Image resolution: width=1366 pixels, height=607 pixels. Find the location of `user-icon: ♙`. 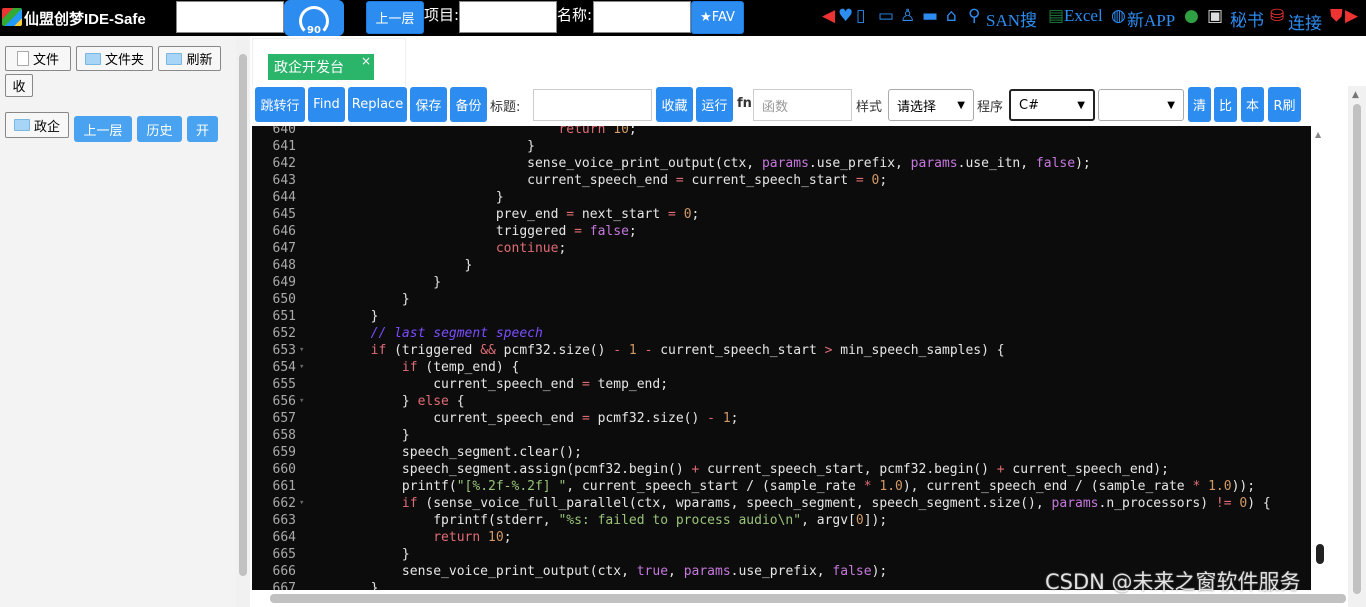

user-icon: ♙ is located at coordinates (907, 16).